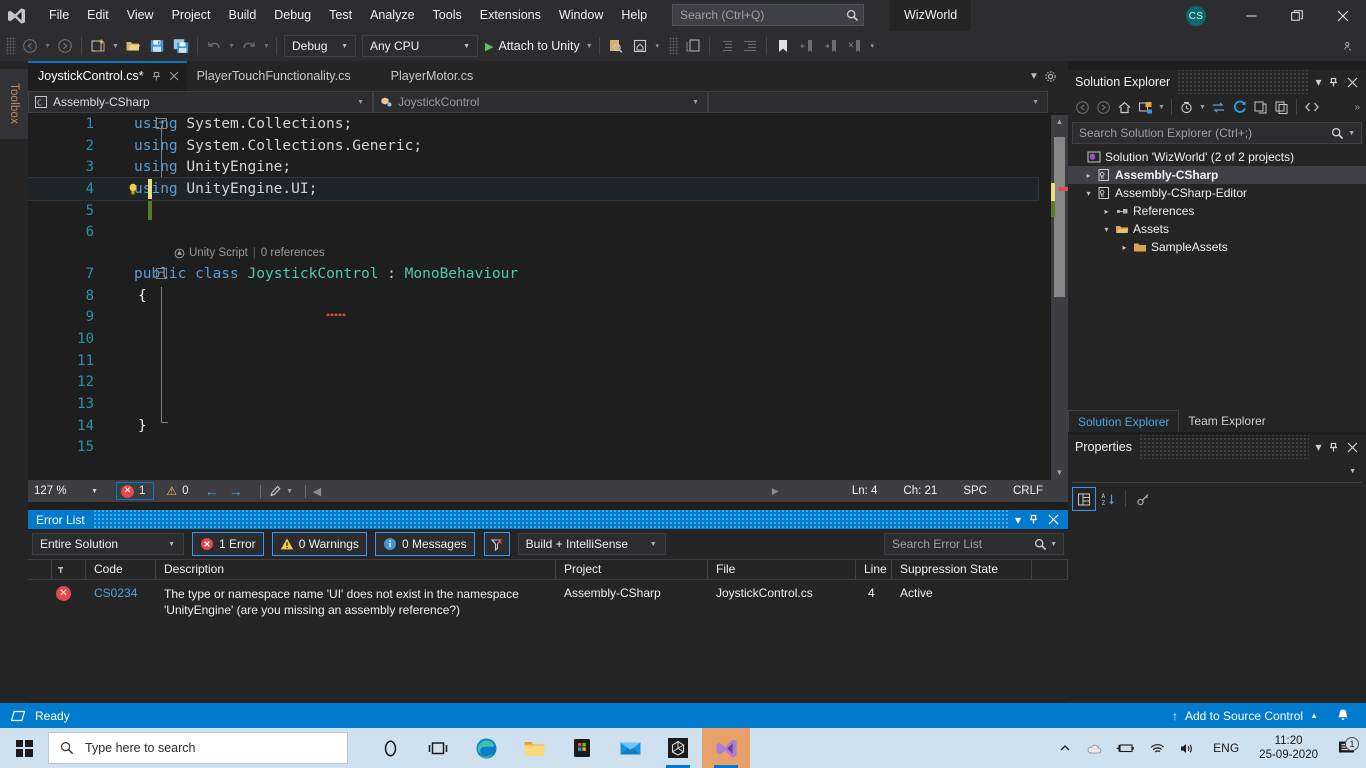 The width and height of the screenshot is (1366, 768). What do you see at coordinates (200, 102) in the screenshot?
I see `project-selector-dropdown: C Assembly-CSharp ▼` at bounding box center [200, 102].